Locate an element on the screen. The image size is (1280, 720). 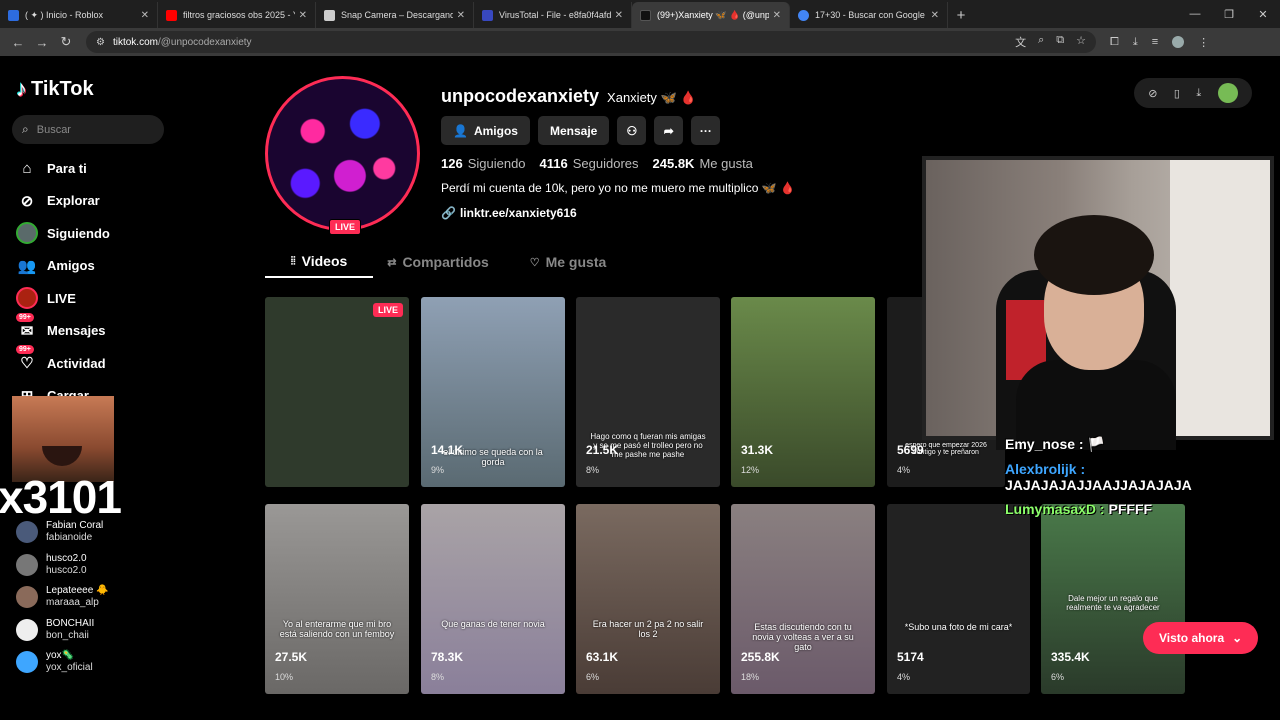
window-controls: — ❐ ✕ is located at coordinates (1229, 14).